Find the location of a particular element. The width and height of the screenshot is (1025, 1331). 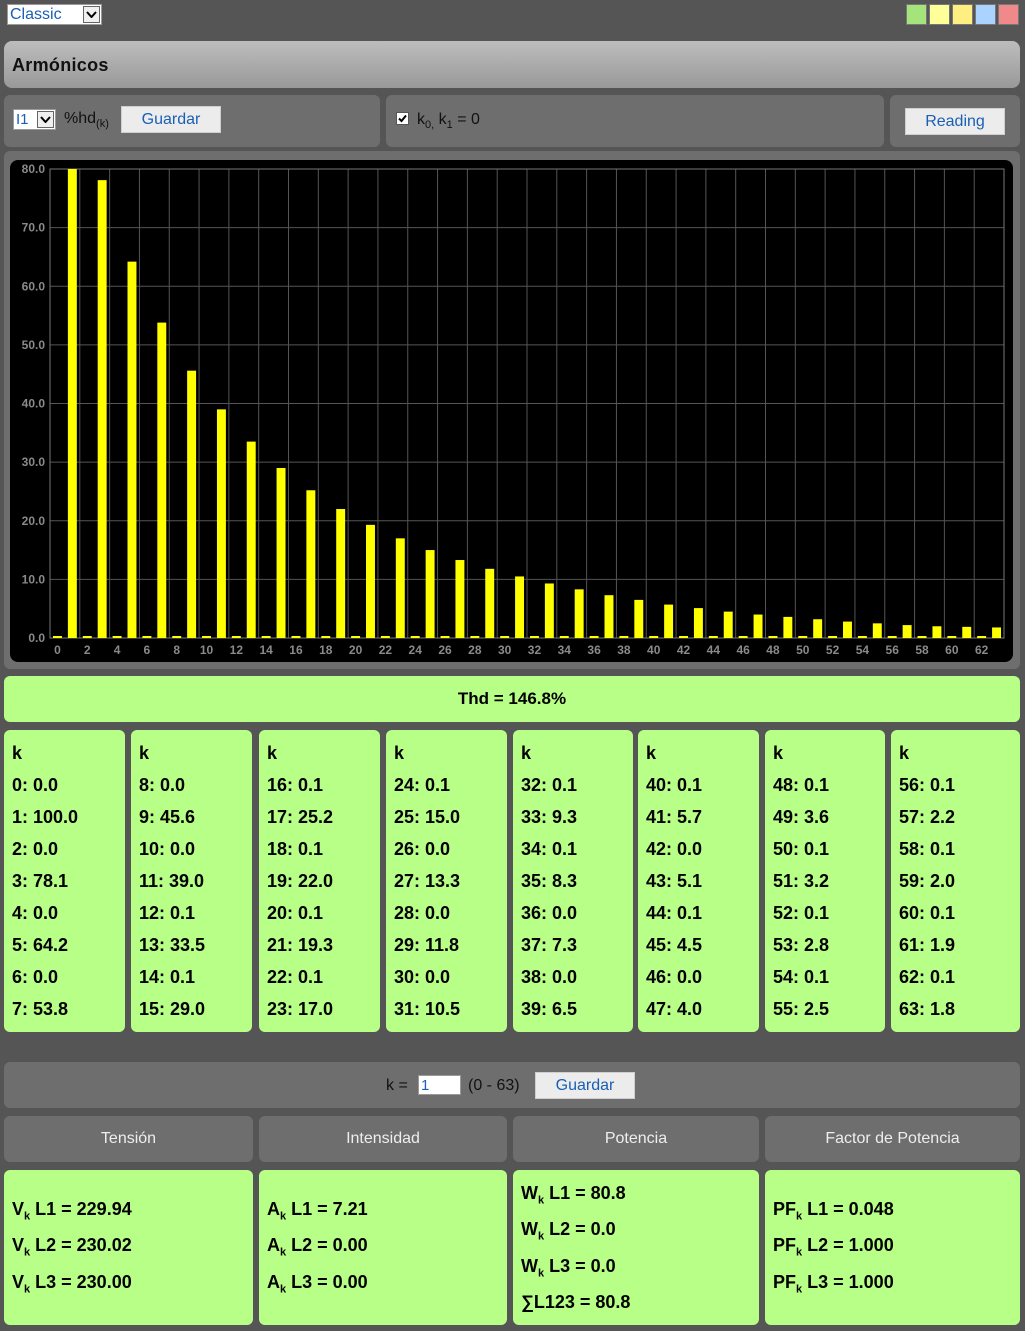

x-tick-label: 10 is located at coordinates (207, 650).